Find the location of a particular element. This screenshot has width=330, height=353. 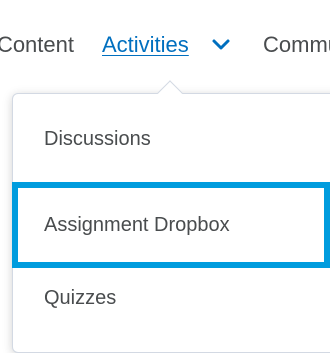

menu-item-label: Assignment Dropbox is located at coordinates (137, 225).